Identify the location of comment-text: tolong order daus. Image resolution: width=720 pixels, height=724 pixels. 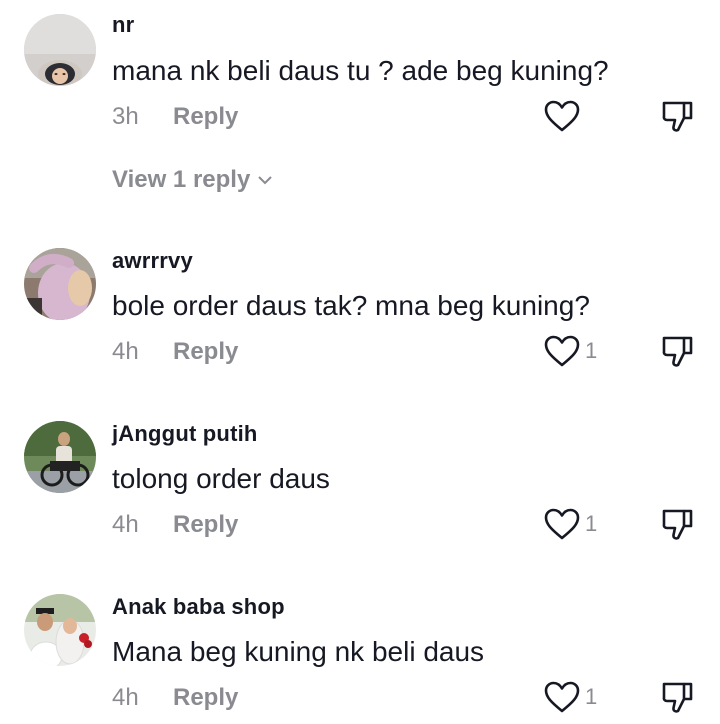
(221, 478).